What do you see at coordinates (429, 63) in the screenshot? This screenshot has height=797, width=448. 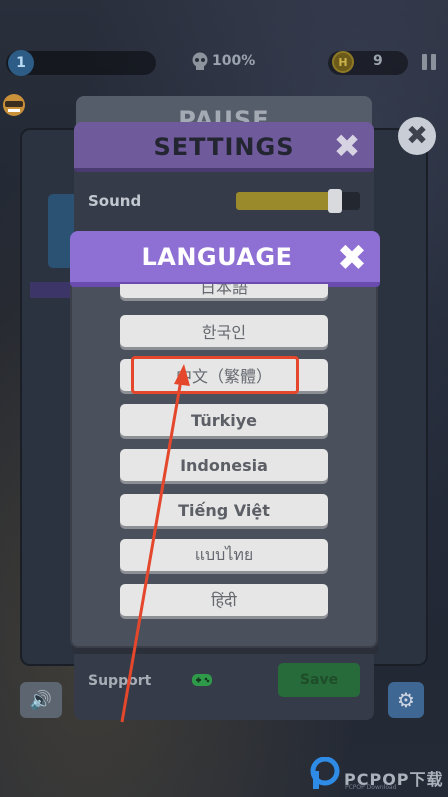 I see `pause-icon` at bounding box center [429, 63].